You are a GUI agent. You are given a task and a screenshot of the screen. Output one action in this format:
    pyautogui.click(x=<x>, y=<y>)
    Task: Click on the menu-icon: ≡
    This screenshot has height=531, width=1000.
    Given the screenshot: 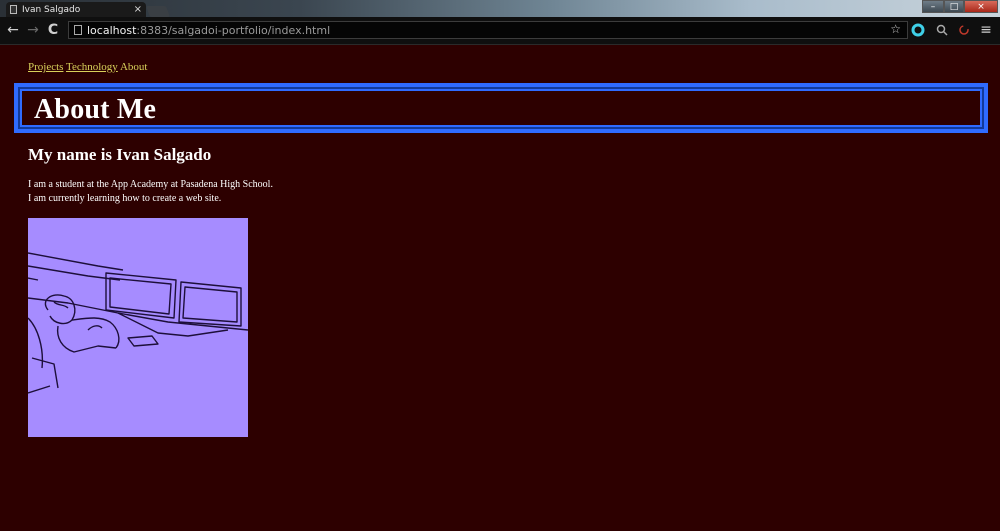 What is the action you would take?
    pyautogui.click(x=986, y=30)
    